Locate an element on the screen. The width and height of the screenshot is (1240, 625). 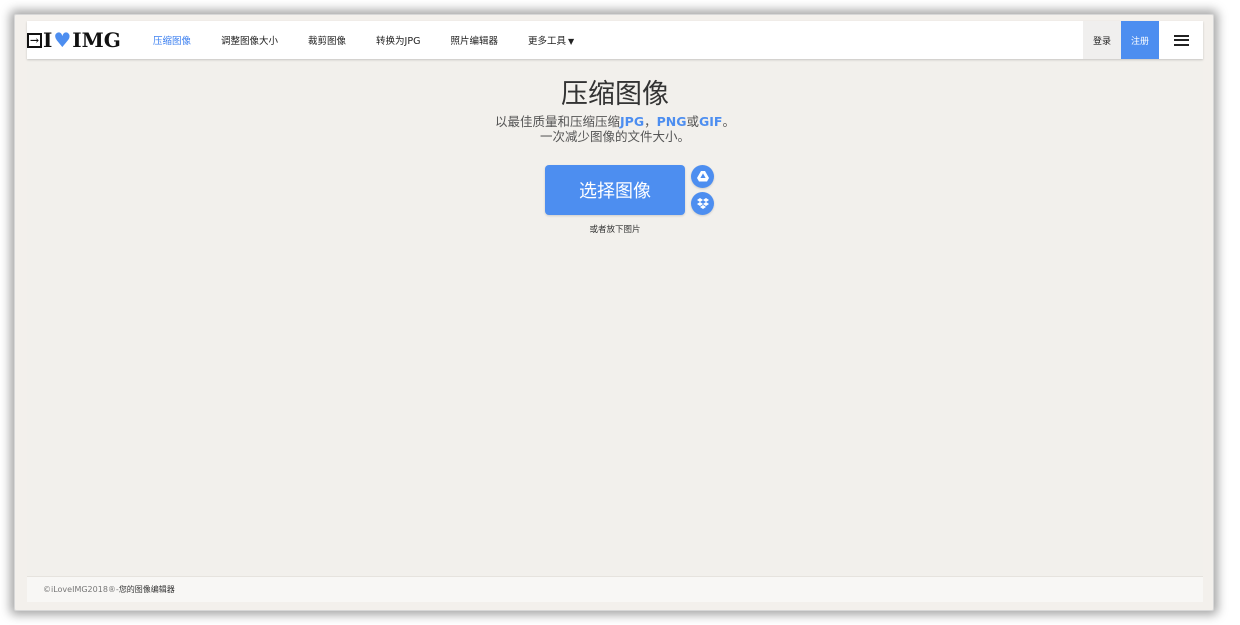
hero-section: 压缩图像 以最佳质量和压缩压缩JPG，PNG或GIF。 一次减少图像的文件大小。 is located at coordinates (615, 111).